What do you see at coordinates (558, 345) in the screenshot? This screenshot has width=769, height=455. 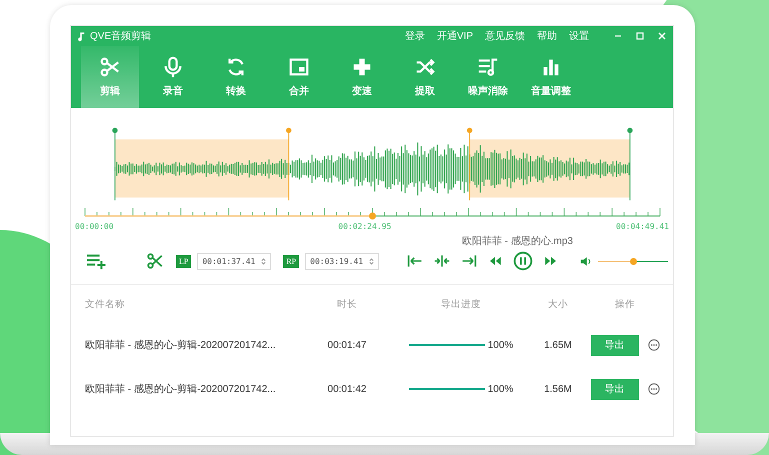 I see `size-cell-text: 1.65M` at bounding box center [558, 345].